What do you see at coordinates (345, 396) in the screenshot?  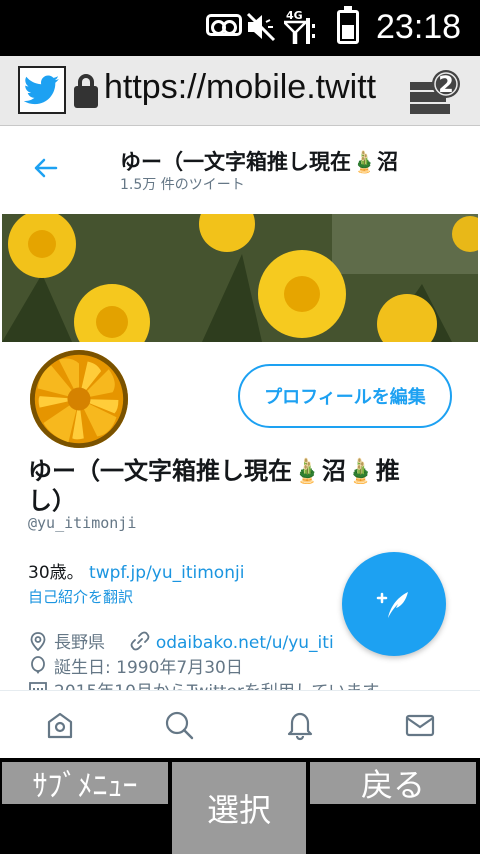 I see `edit-profile-button: プロフィールを編集` at bounding box center [345, 396].